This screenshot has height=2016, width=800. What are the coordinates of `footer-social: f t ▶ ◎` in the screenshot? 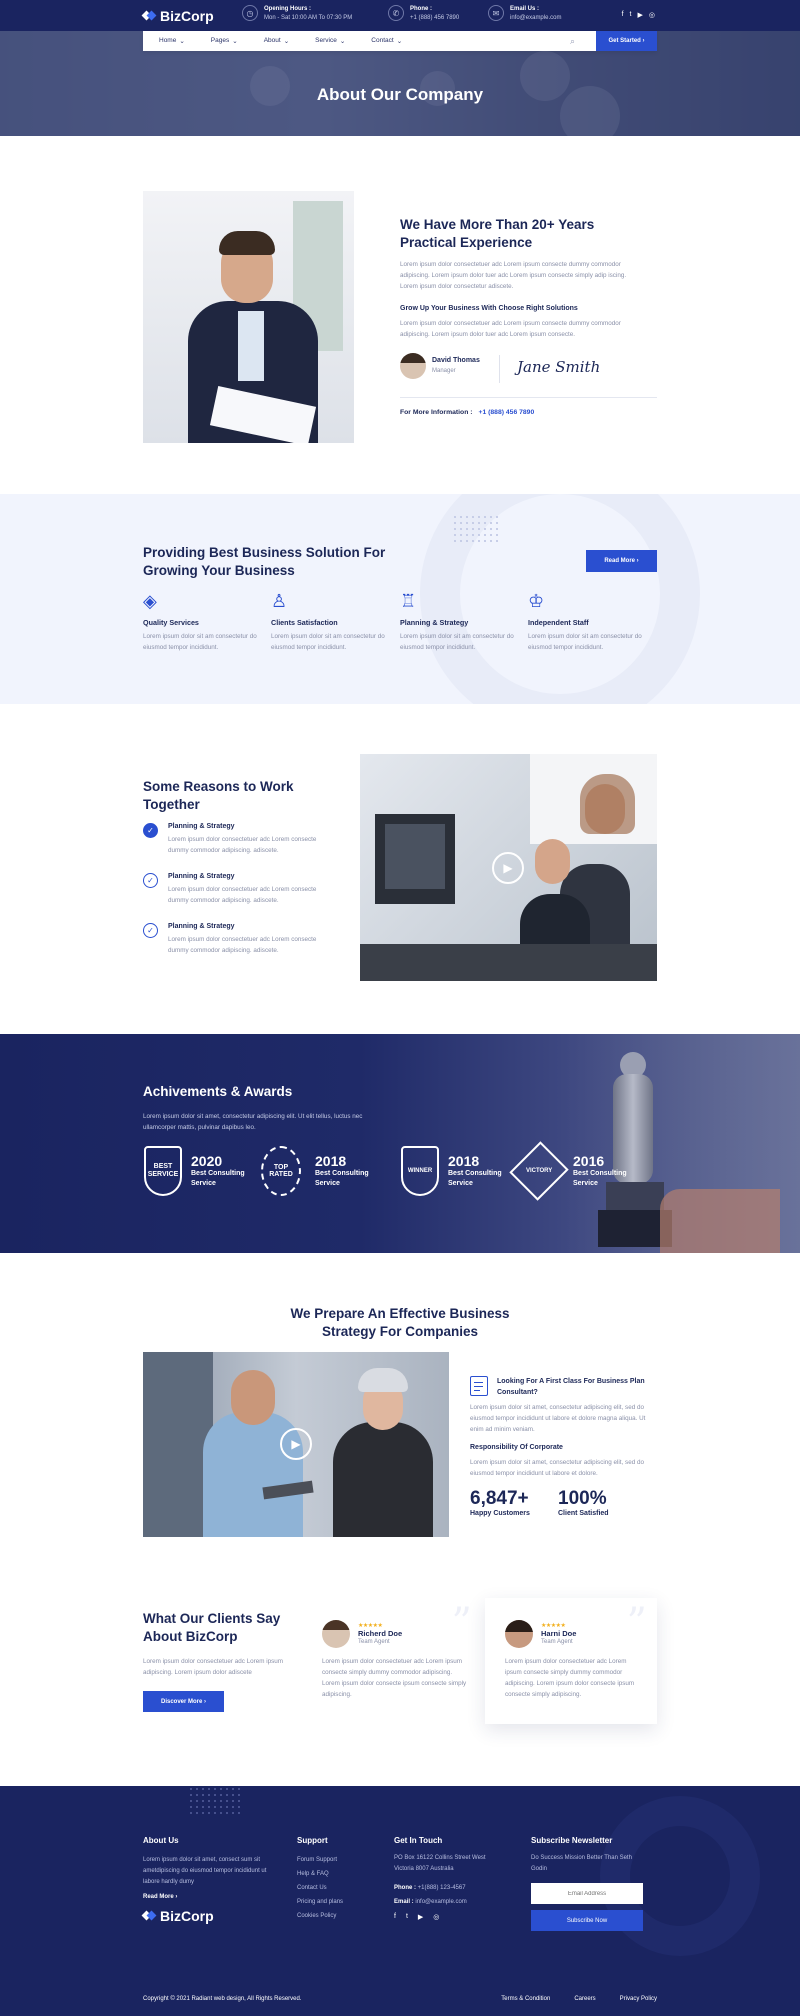 It's located at (440, 1917).